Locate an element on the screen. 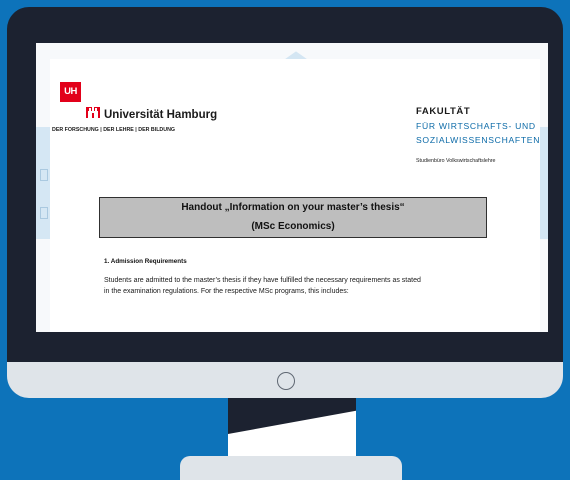  power-button-icon is located at coordinates (286, 381).